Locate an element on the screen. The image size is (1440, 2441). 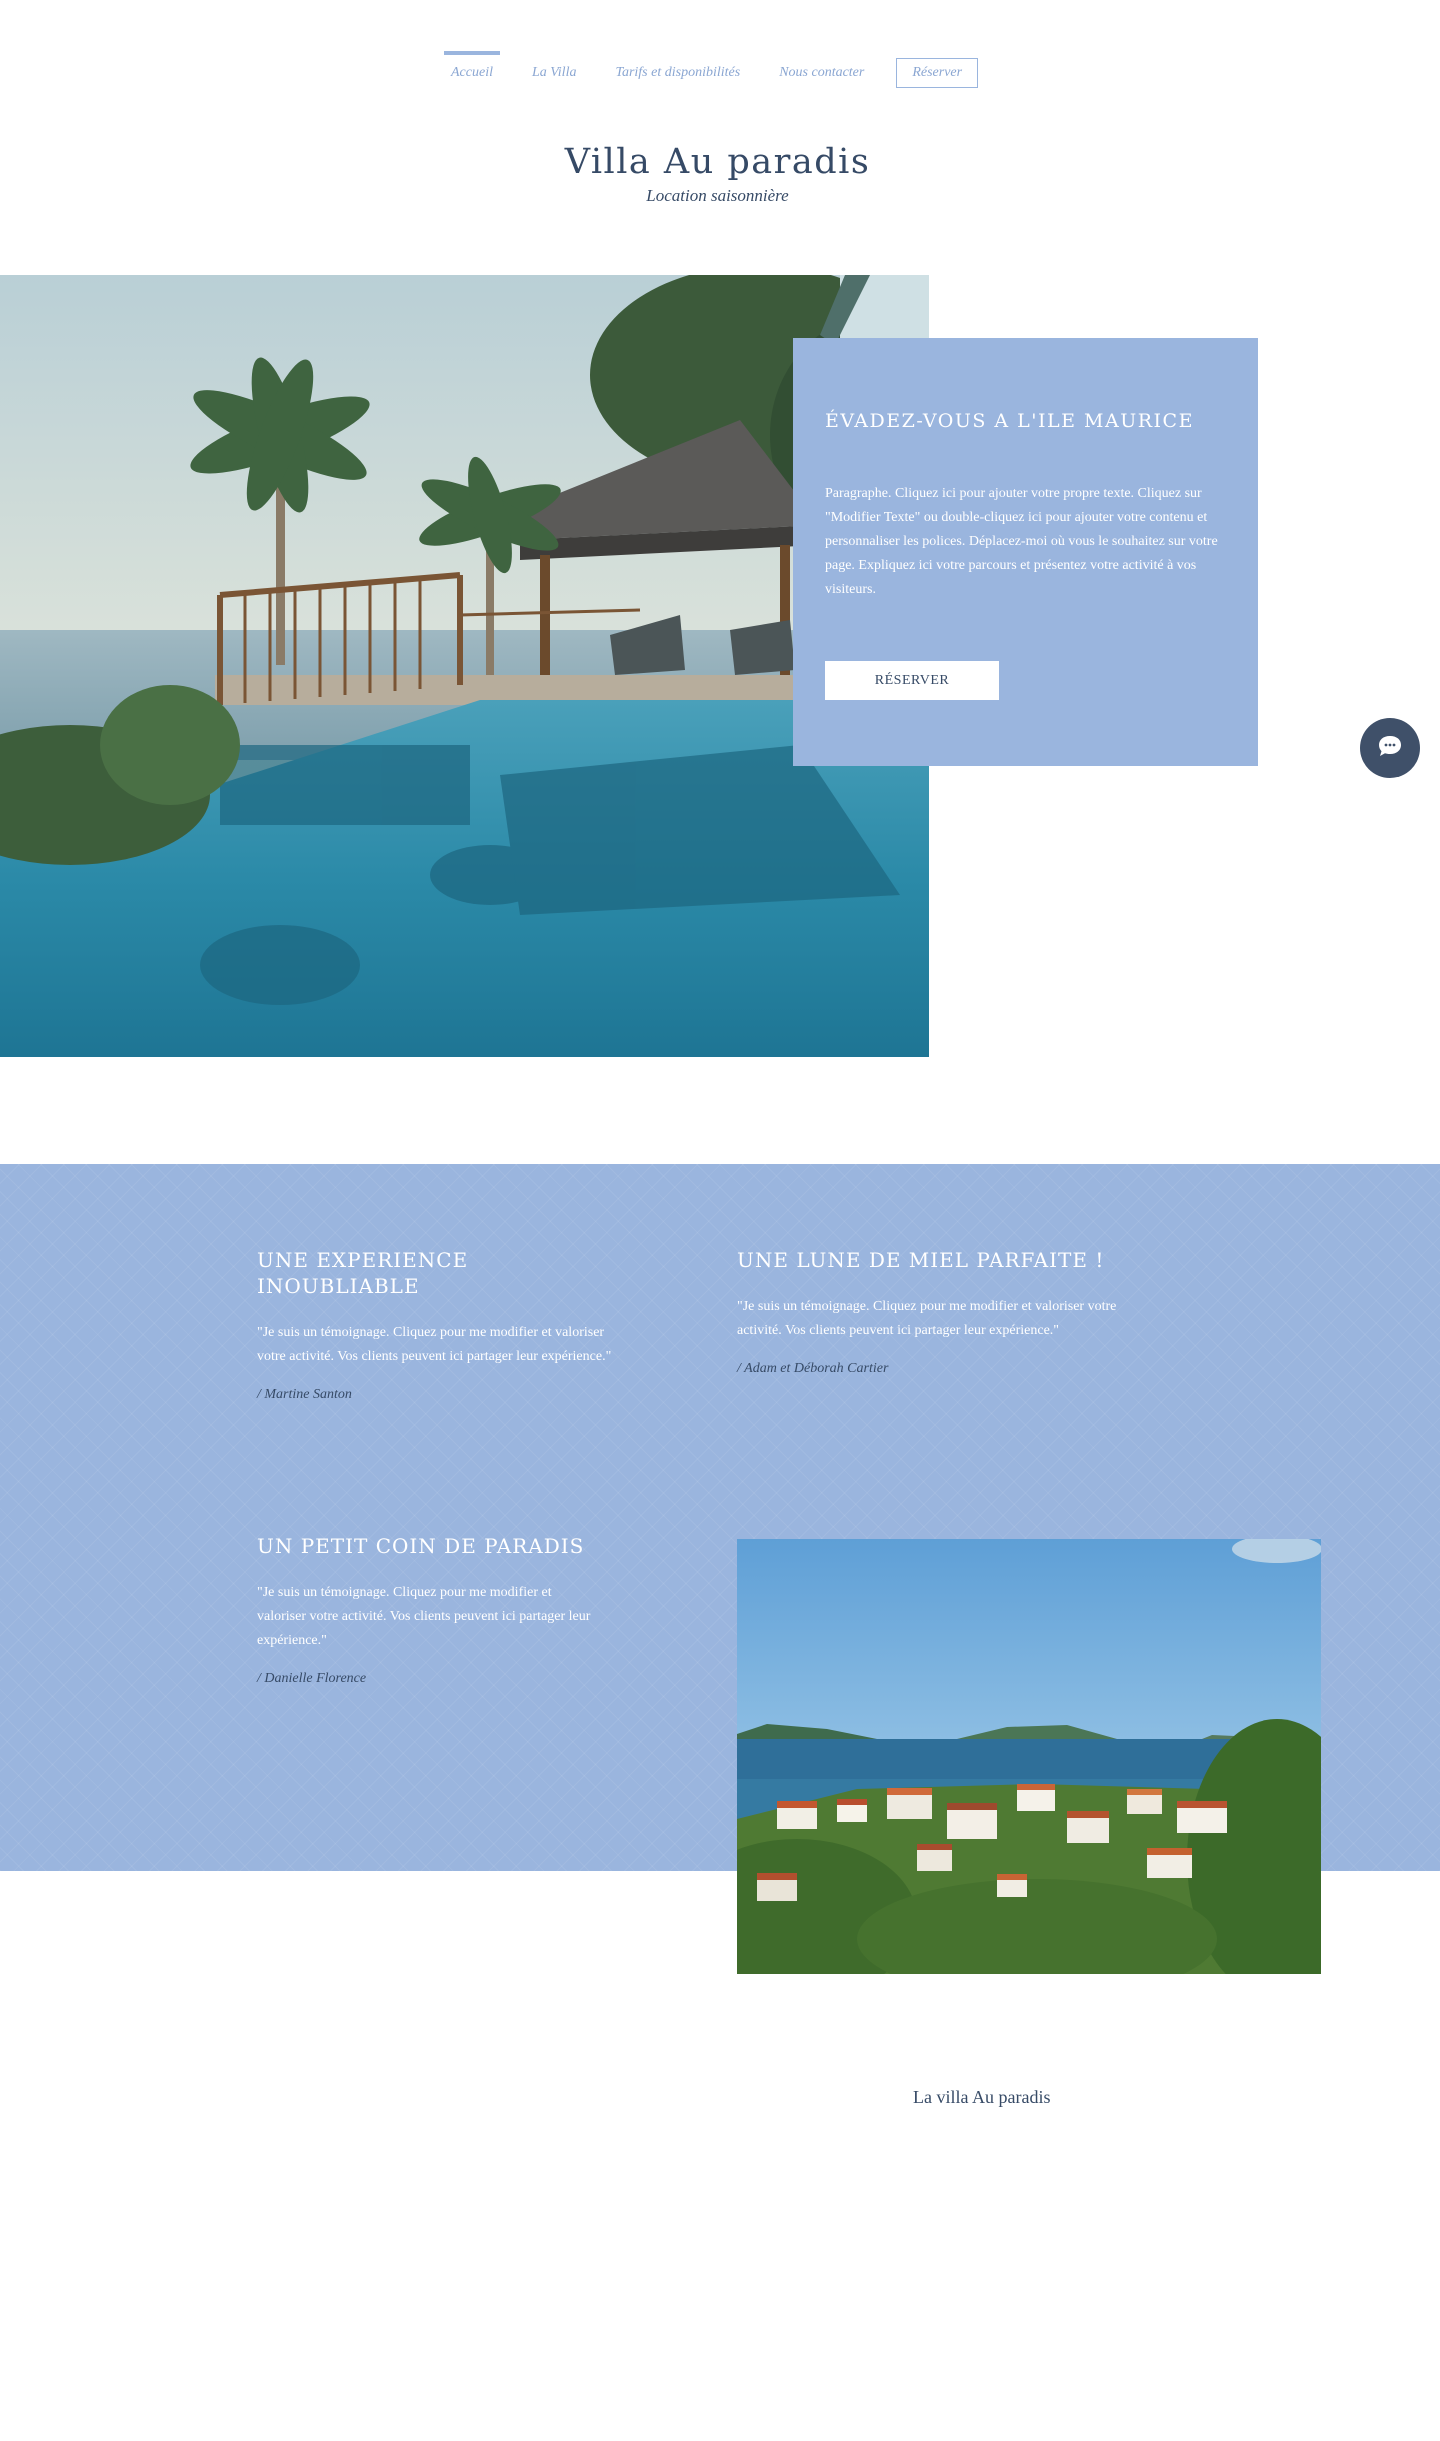
testimonial-author: / Adam et Déborah Cartier is located at coordinates (813, 1368).